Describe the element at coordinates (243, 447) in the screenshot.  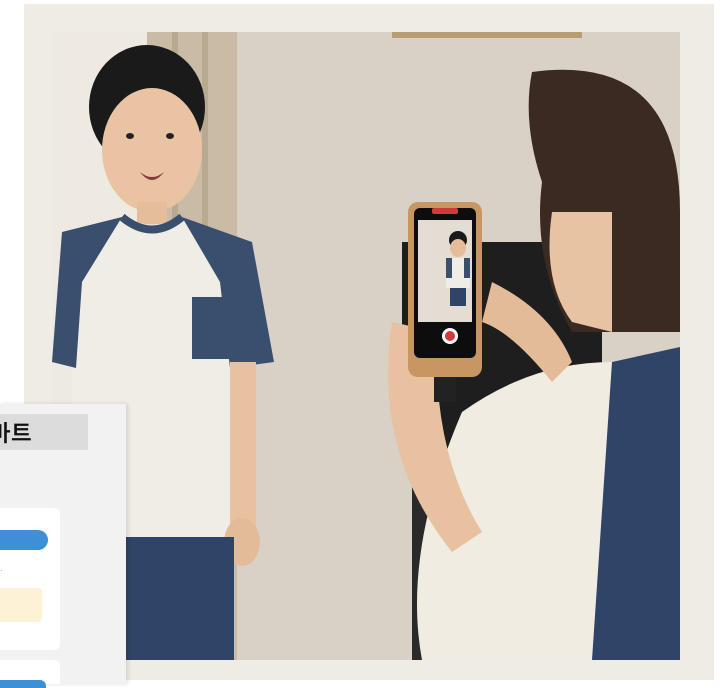
I see `boy-arm` at that location.